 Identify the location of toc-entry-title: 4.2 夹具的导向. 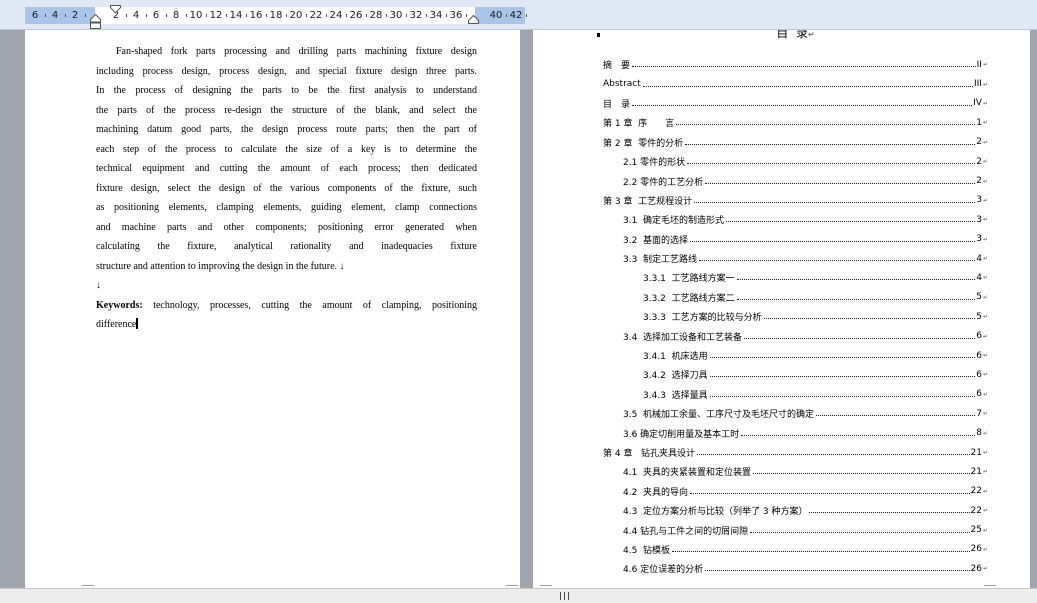
(656, 492).